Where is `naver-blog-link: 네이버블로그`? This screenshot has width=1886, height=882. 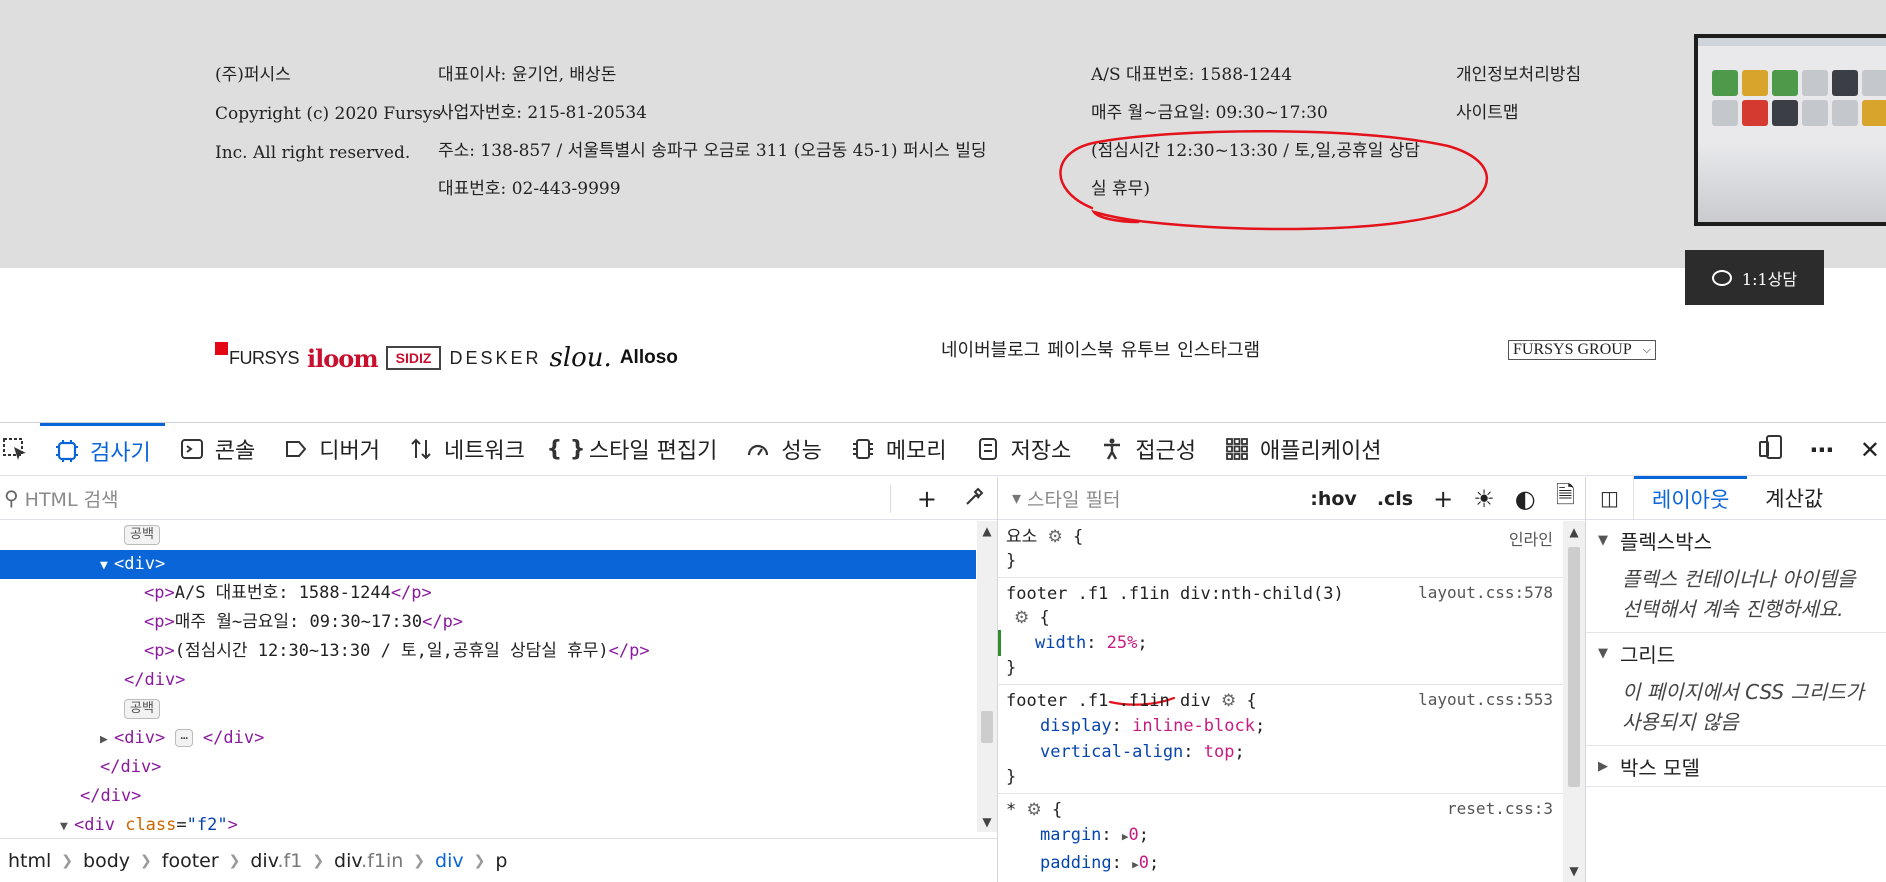
naver-blog-link: 네이버블로그 is located at coordinates (990, 349).